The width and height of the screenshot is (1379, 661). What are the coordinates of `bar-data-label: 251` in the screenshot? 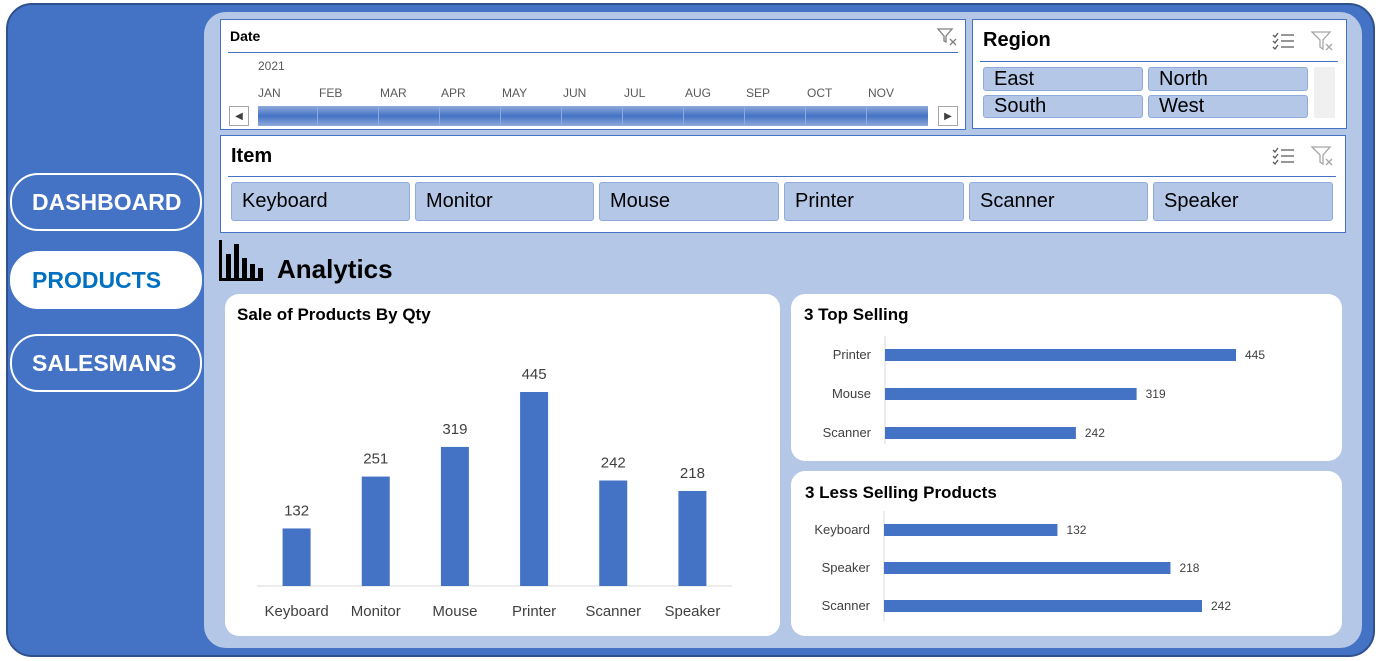 It's located at (375, 459).